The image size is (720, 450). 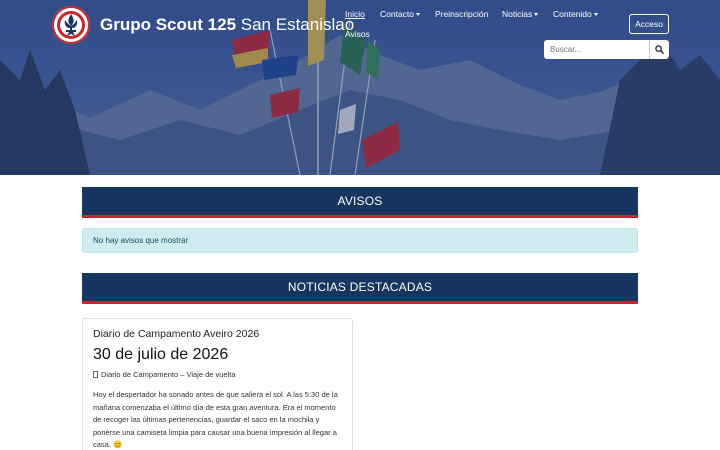 I want to click on destacadas-heading: NOTICIAS DESTACADAS, so click(x=360, y=288).